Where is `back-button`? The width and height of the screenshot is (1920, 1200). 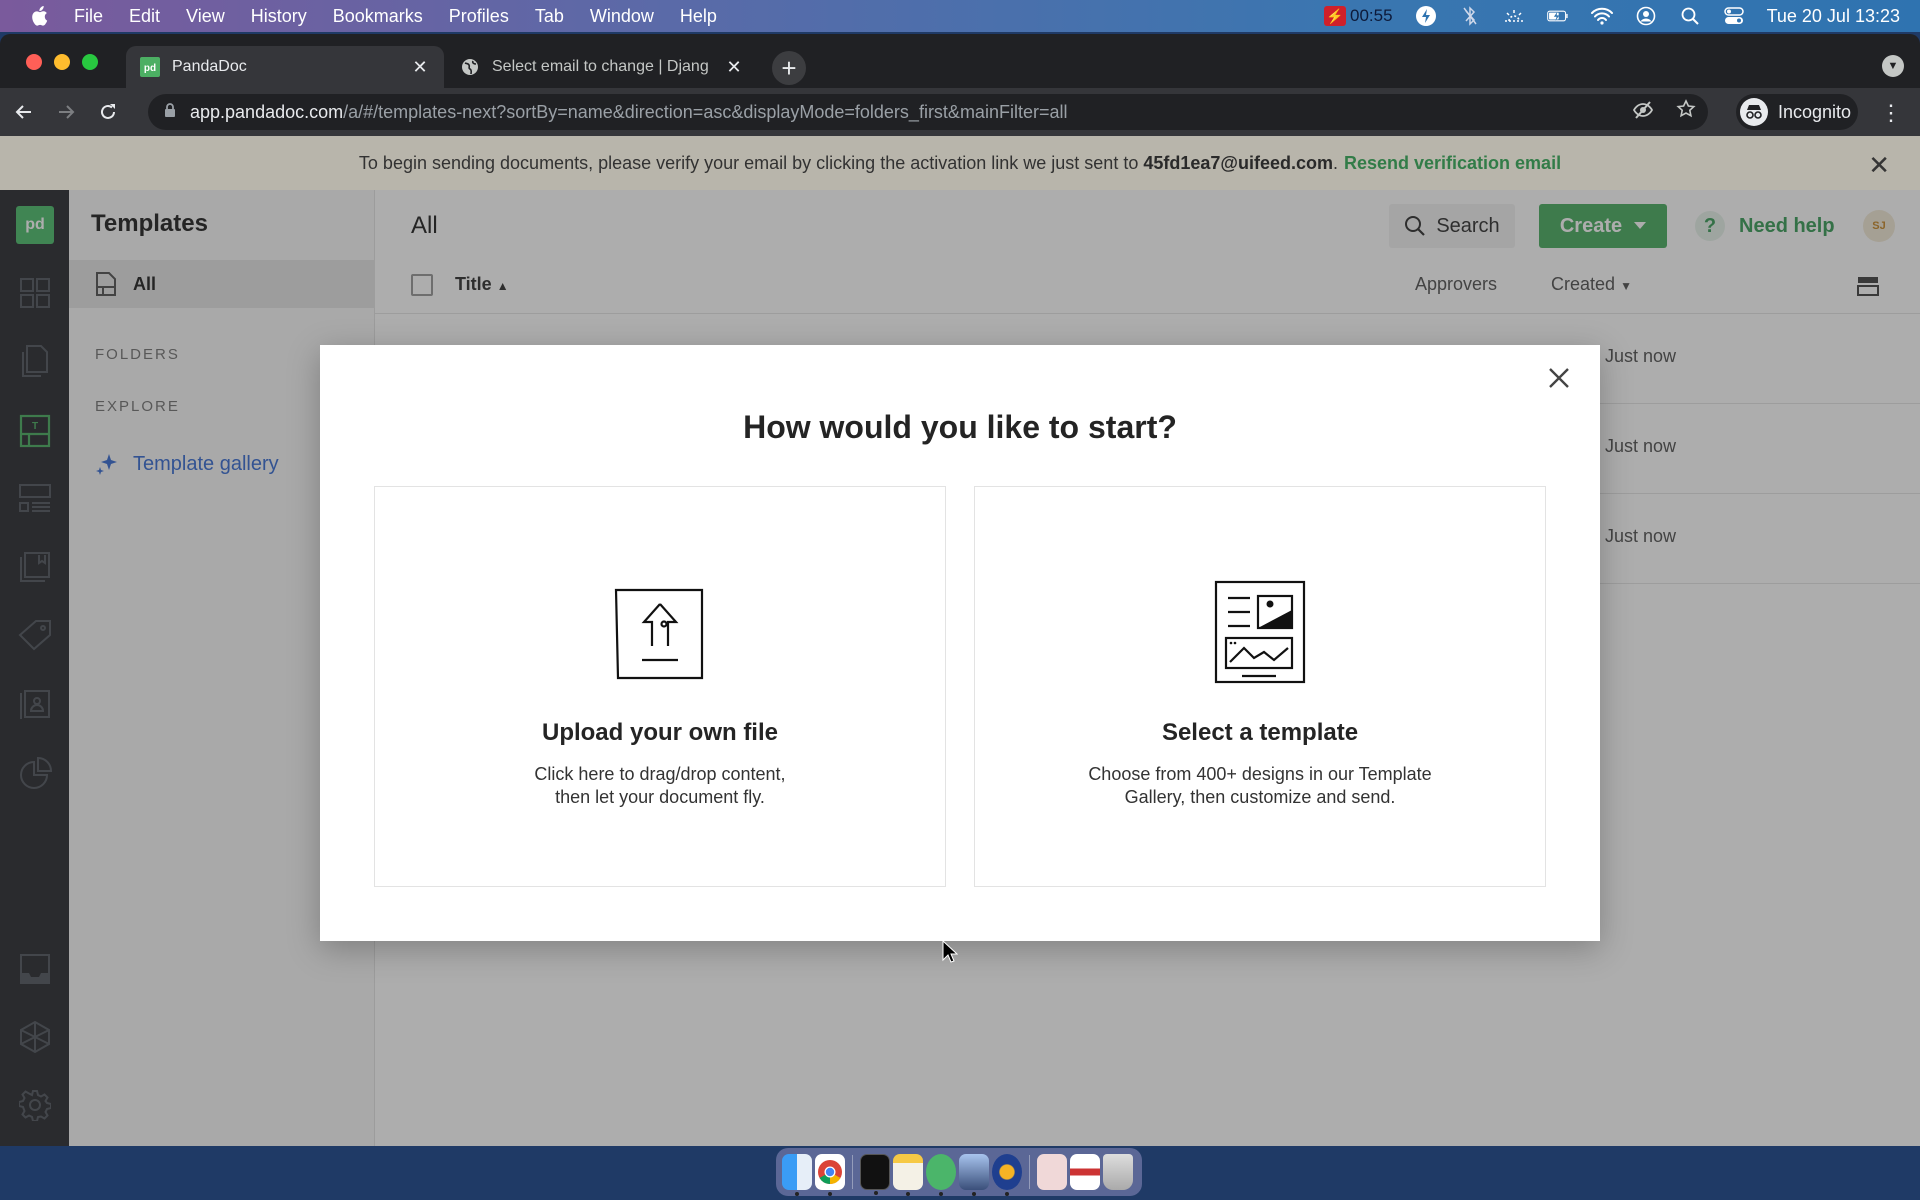 back-button is located at coordinates (24, 112).